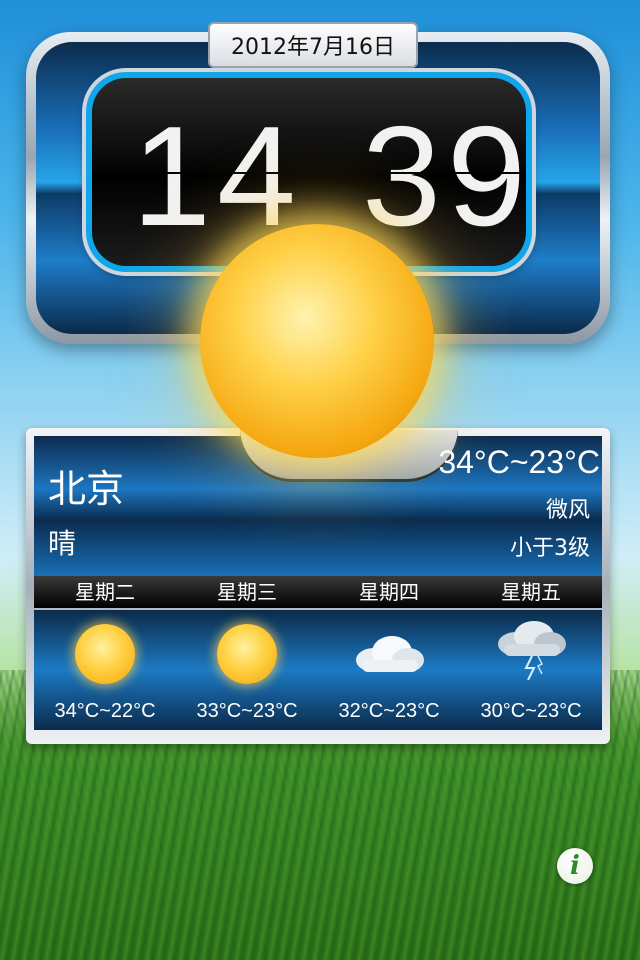  Describe the element at coordinates (389, 711) in the screenshot. I see `forecast-temp: 32°C~23°C` at that location.